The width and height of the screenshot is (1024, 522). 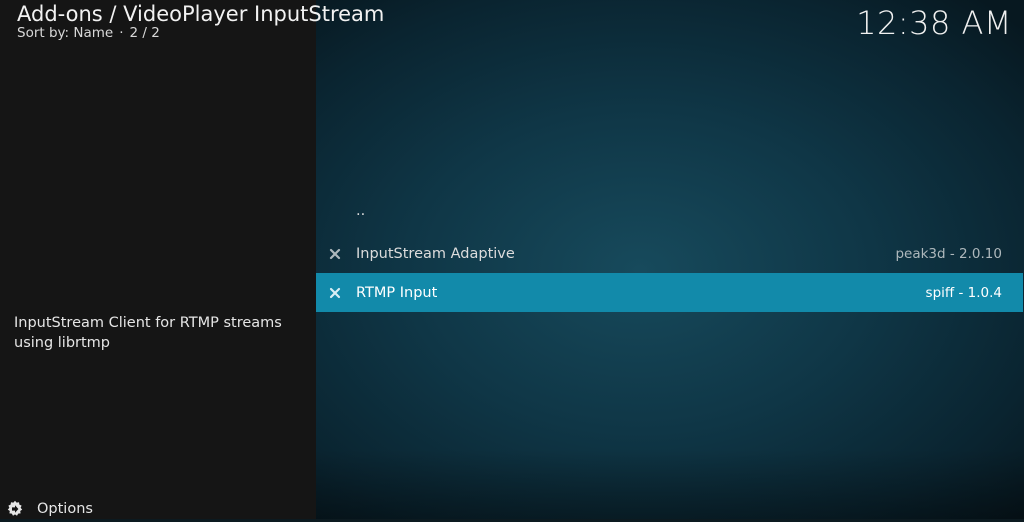 What do you see at coordinates (963, 292) in the screenshot?
I see `addon-author-version: spiff - 1.0.4` at bounding box center [963, 292].